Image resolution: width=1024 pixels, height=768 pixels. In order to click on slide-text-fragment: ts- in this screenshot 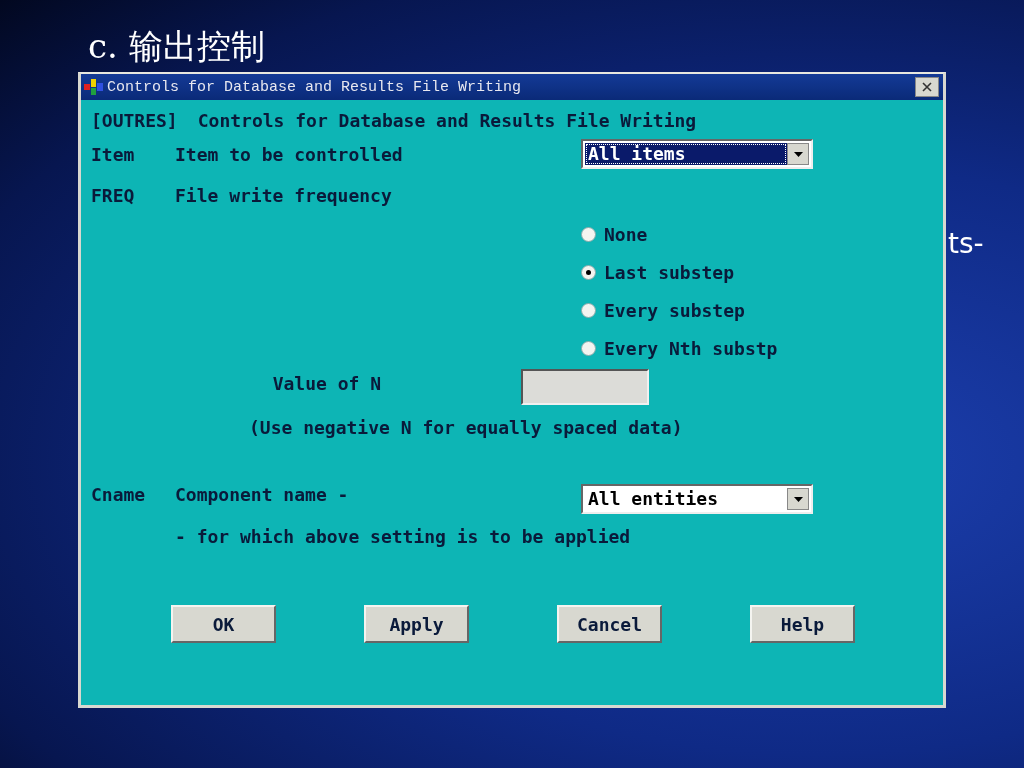, I will do `click(965, 243)`.